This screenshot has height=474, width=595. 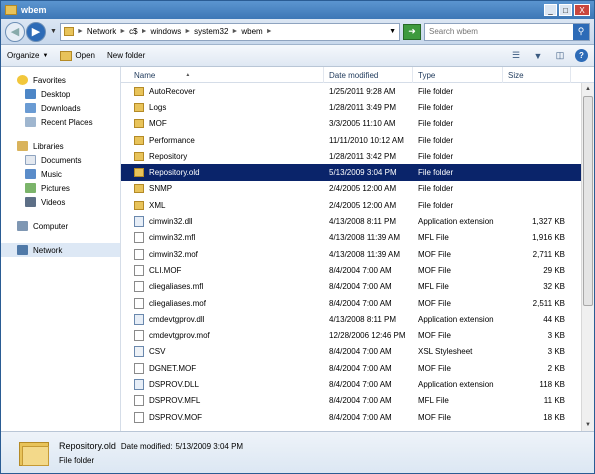 What do you see at coordinates (366, 140) in the screenshot?
I see `file-date: 11/11/2010 10:12 AM` at bounding box center [366, 140].